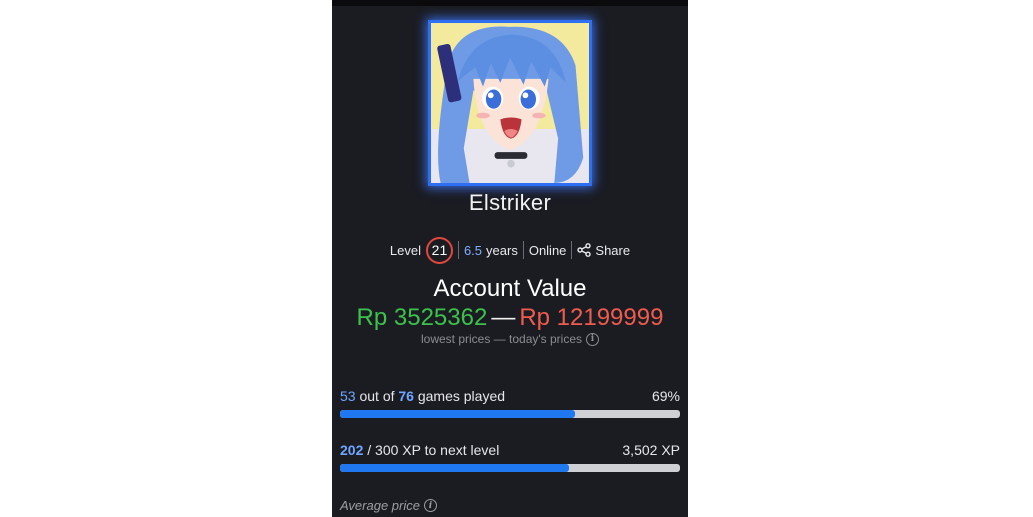  I want to click on username: Elstriker, so click(510, 202).